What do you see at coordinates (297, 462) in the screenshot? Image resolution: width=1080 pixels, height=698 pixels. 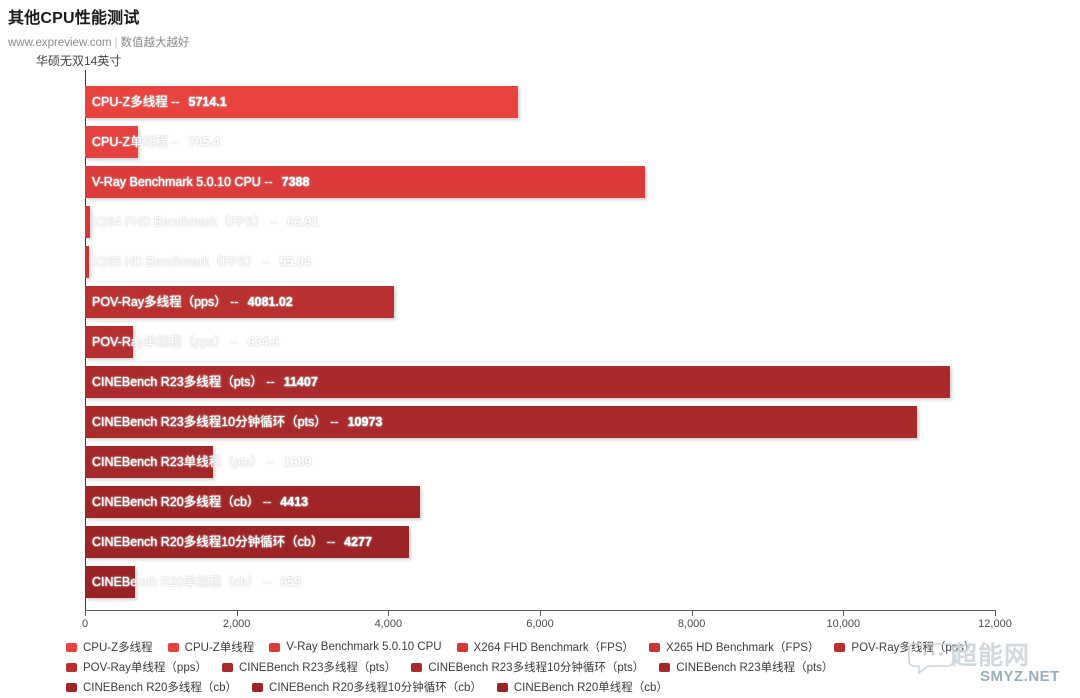 I see `bar-value-label: 1689` at bounding box center [297, 462].